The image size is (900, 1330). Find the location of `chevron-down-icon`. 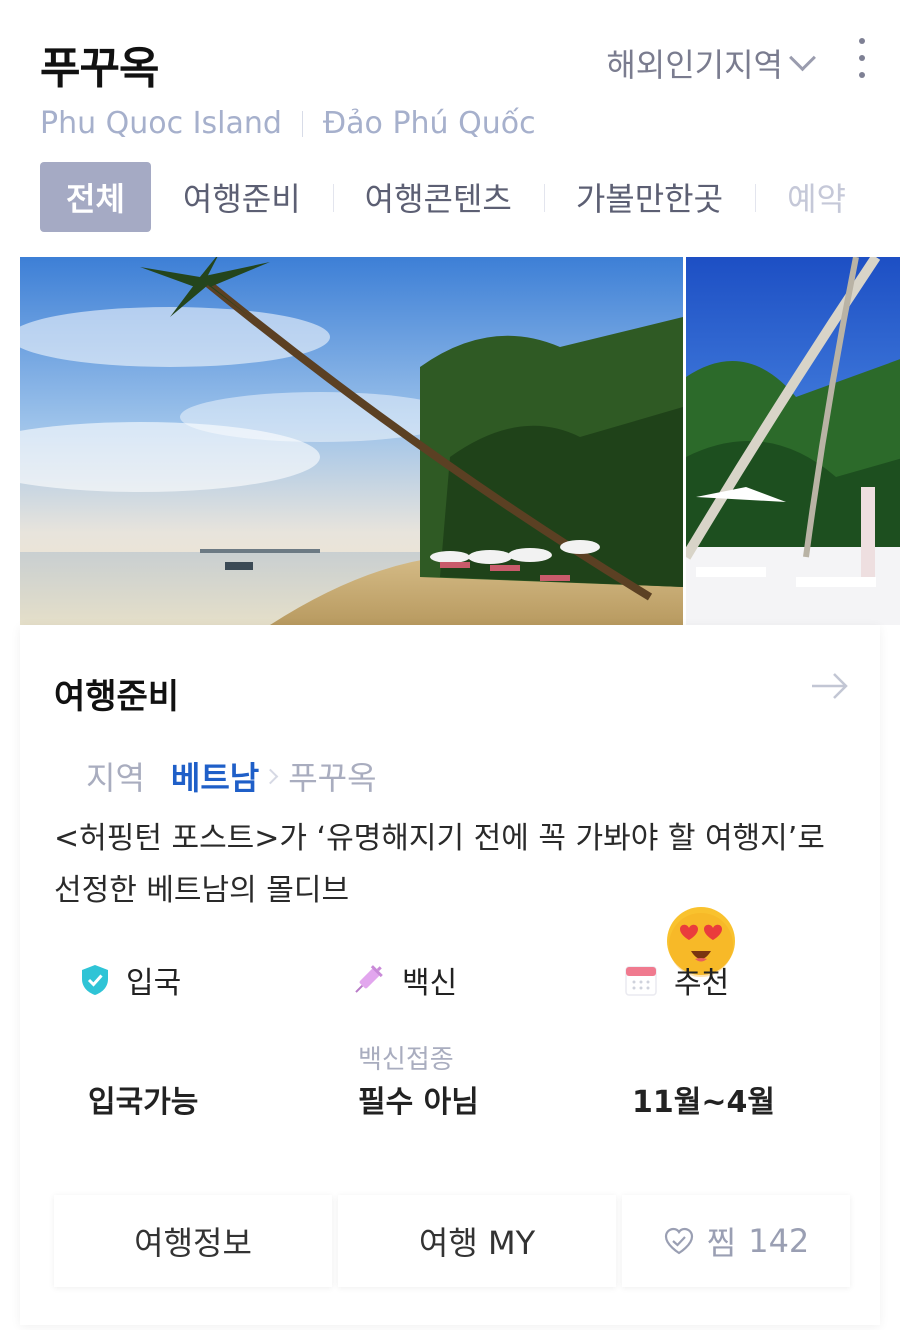

chevron-down-icon is located at coordinates (802, 57).